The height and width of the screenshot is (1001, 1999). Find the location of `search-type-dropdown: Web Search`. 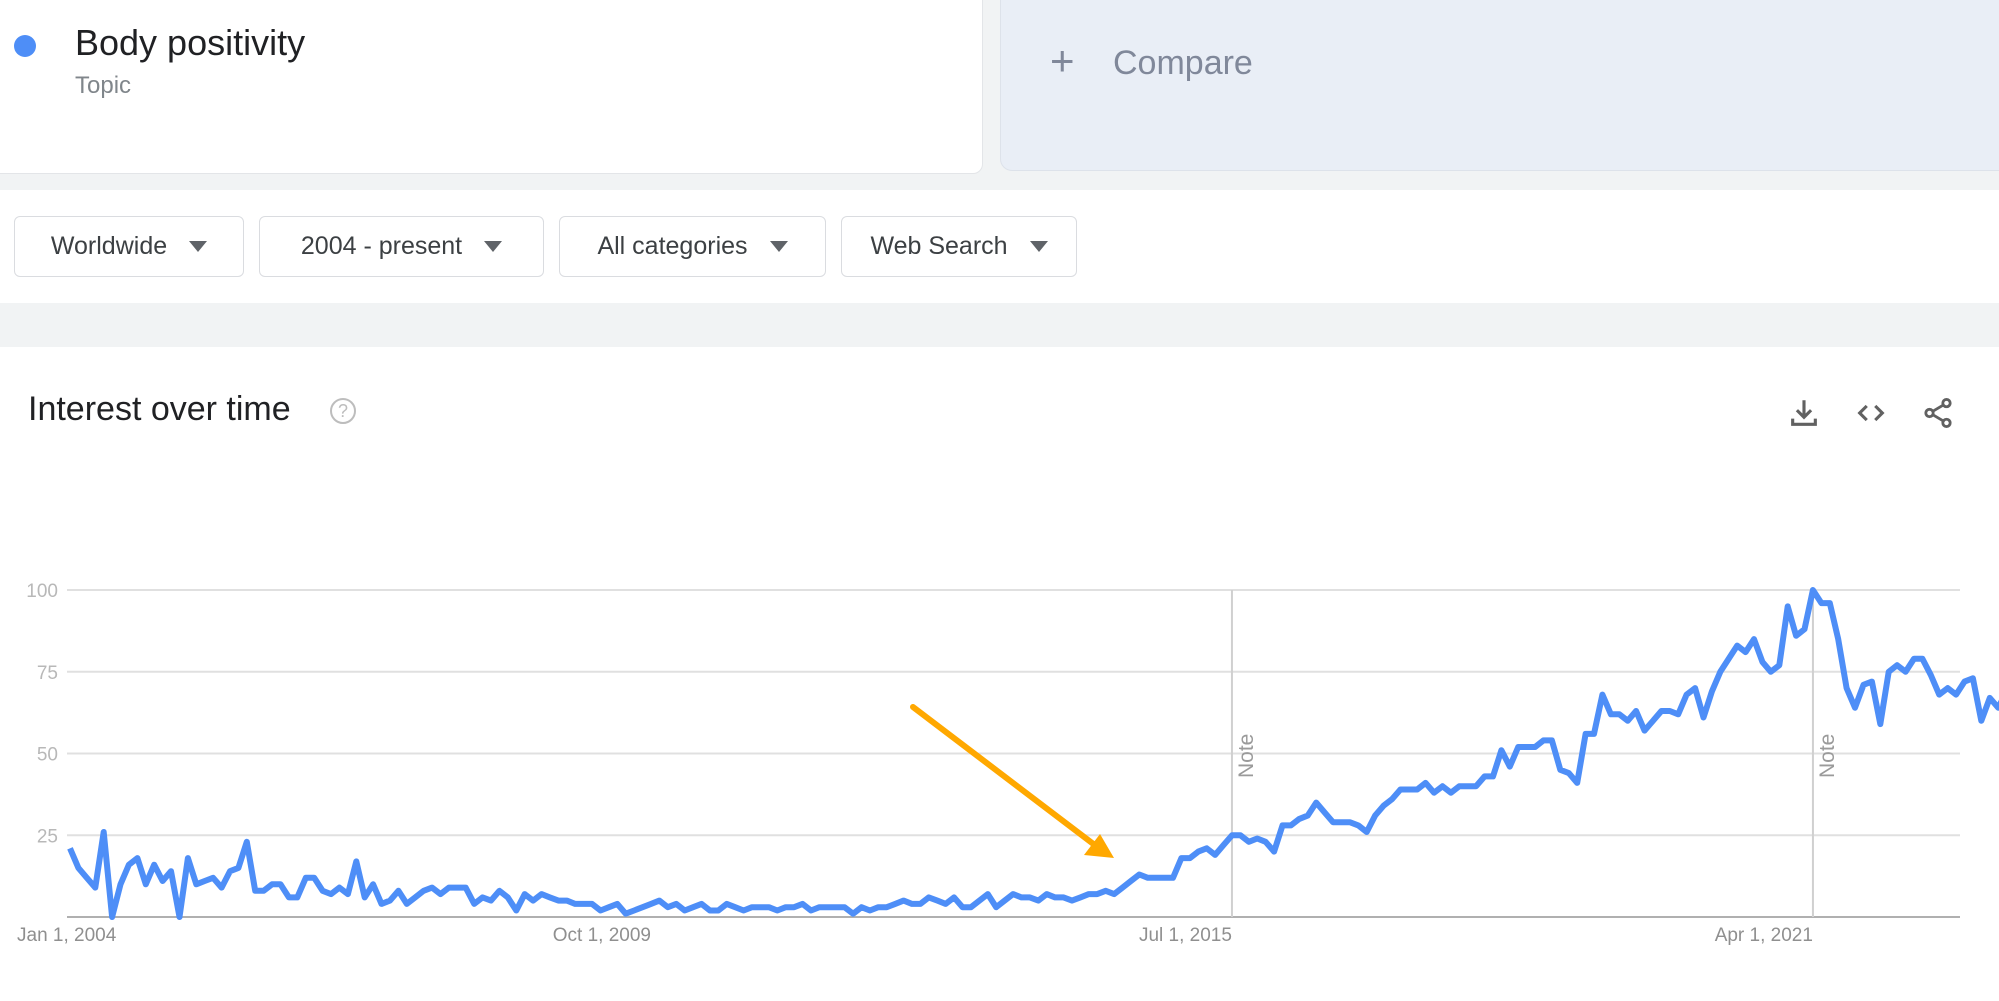

search-type-dropdown: Web Search is located at coordinates (959, 246).